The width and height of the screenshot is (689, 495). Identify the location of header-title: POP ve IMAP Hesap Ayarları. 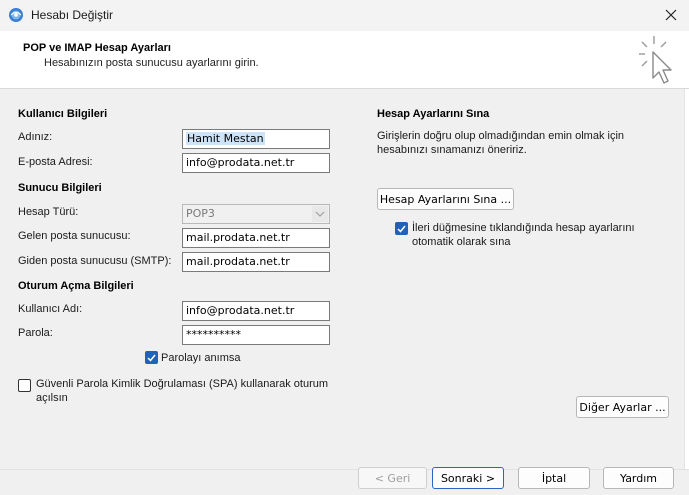
(97, 48).